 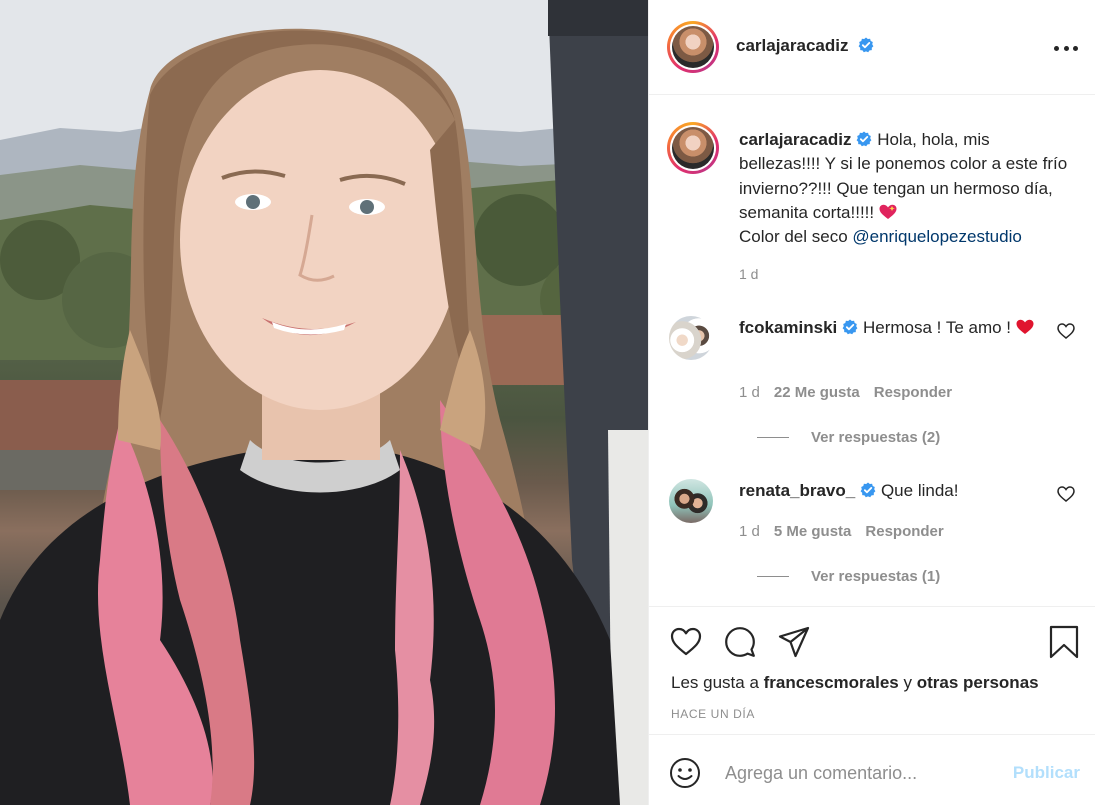 What do you see at coordinates (917, 490) in the screenshot?
I see `comment-body: Que linda!` at bounding box center [917, 490].